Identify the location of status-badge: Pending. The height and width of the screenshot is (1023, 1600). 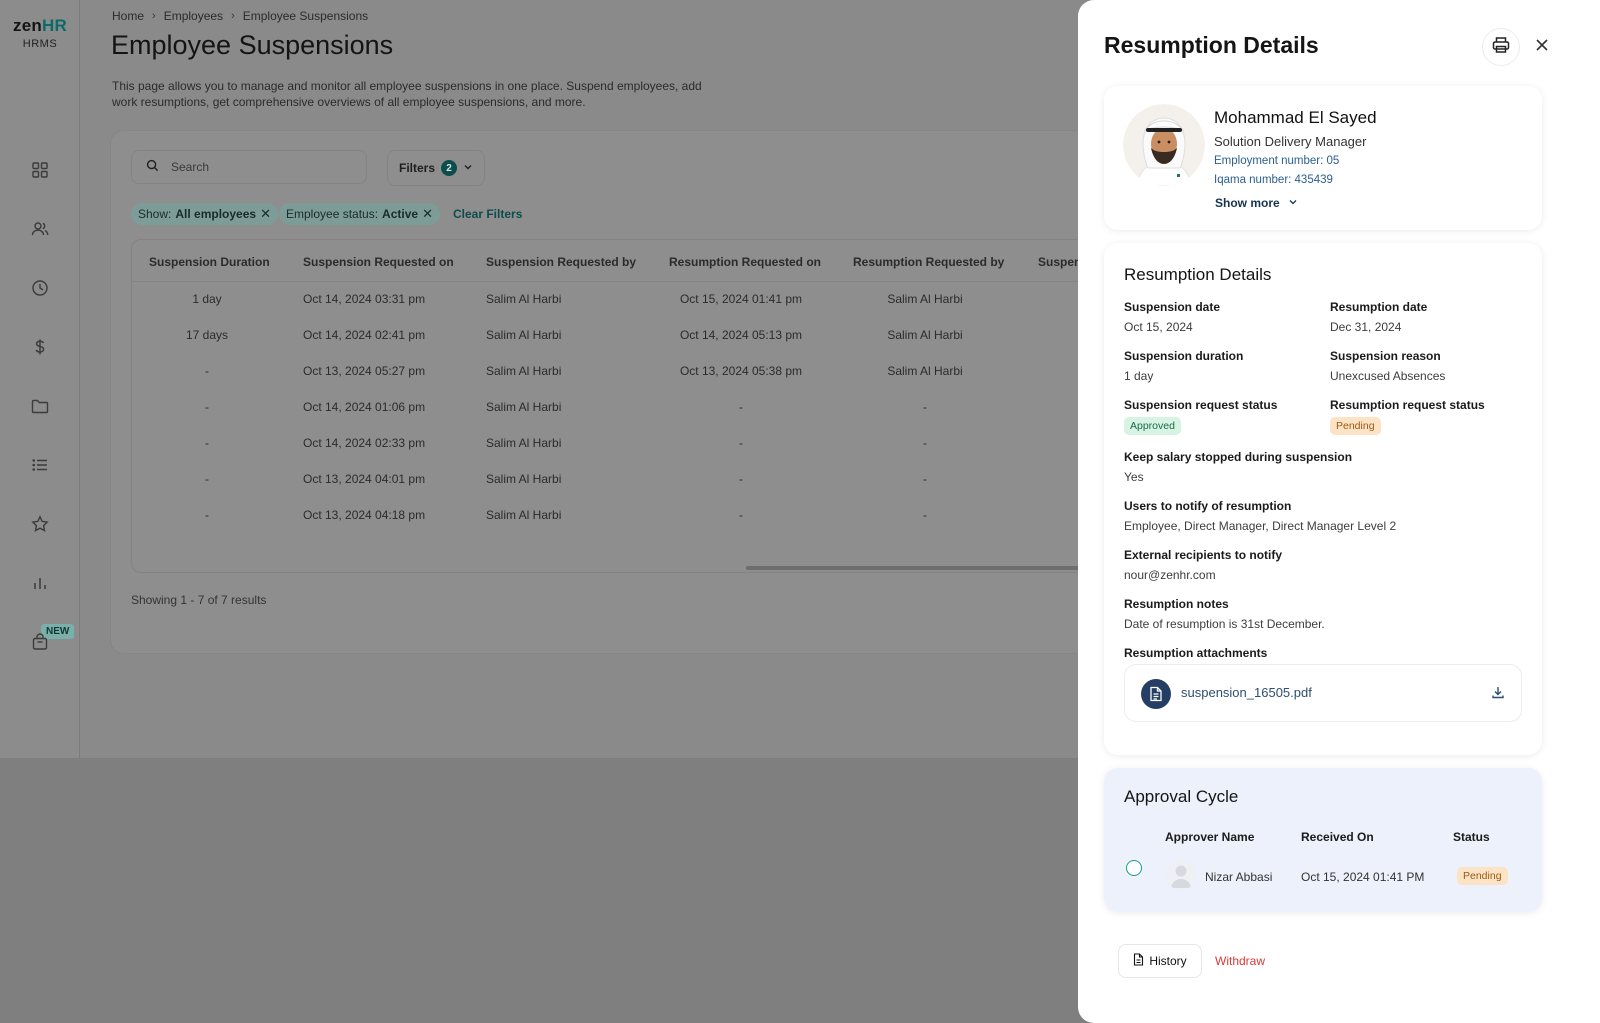
(1355, 426).